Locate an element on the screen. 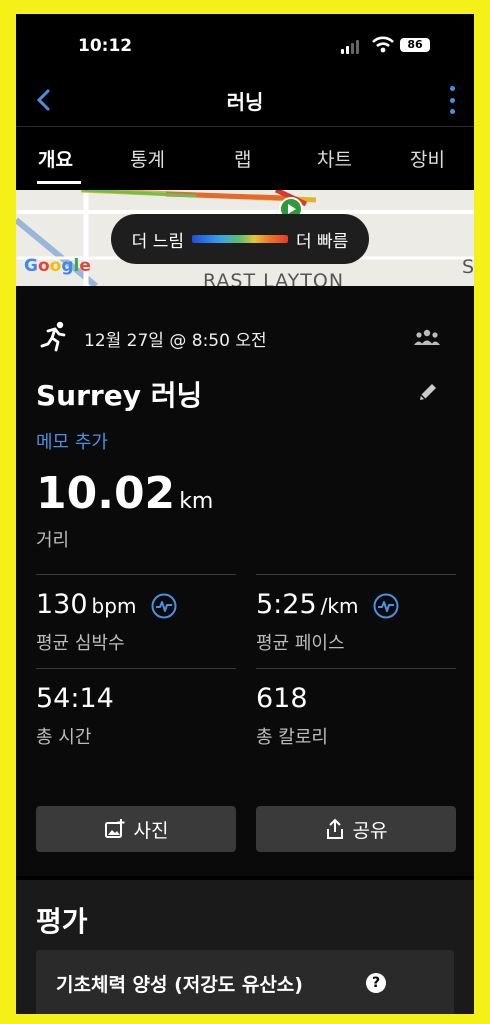 This screenshot has width=490, height=1024. share-icon is located at coordinates (334, 828).